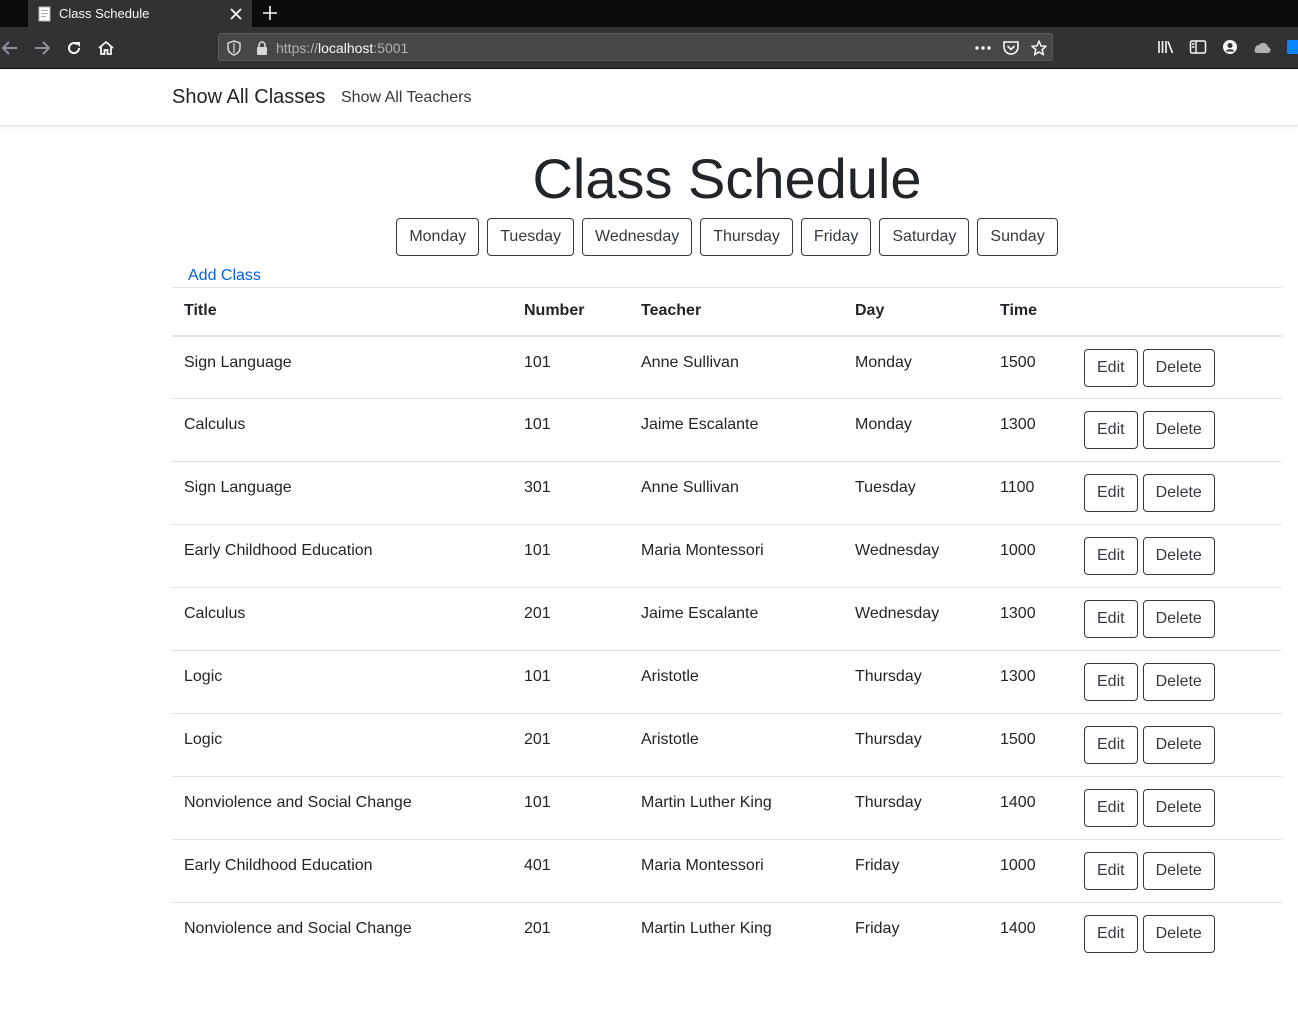 Image resolution: width=1298 pixels, height=1013 pixels. Describe the element at coordinates (727, 178) in the screenshot. I see `page-title: Class Schedule` at that location.